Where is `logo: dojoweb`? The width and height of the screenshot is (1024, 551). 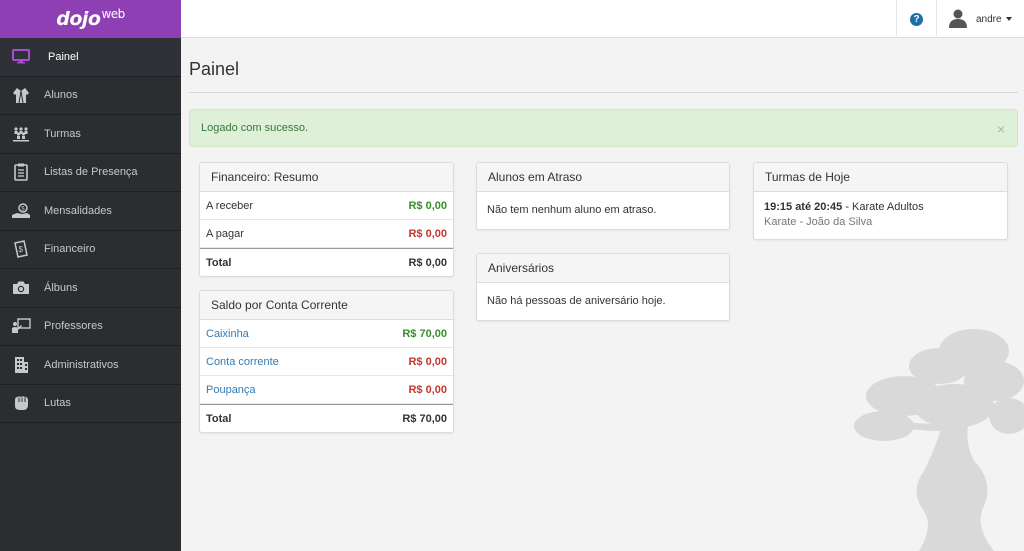 logo: dojoweb is located at coordinates (90, 19).